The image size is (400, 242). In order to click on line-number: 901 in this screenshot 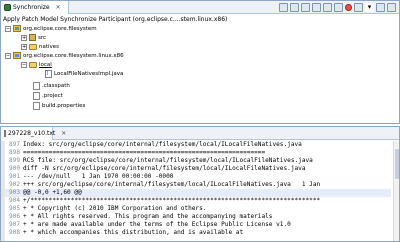, I will do `click(14, 176)`.